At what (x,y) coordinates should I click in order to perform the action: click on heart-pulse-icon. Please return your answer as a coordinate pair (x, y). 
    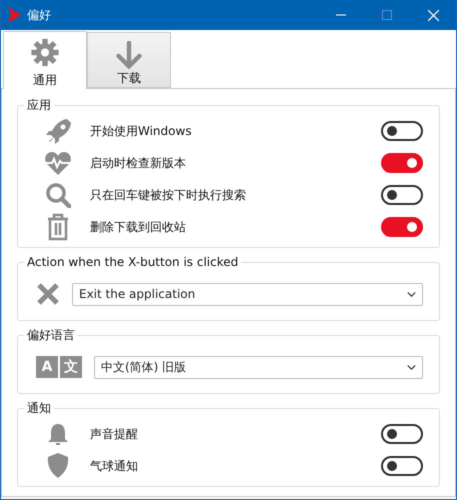
    Looking at the image, I should click on (58, 163).